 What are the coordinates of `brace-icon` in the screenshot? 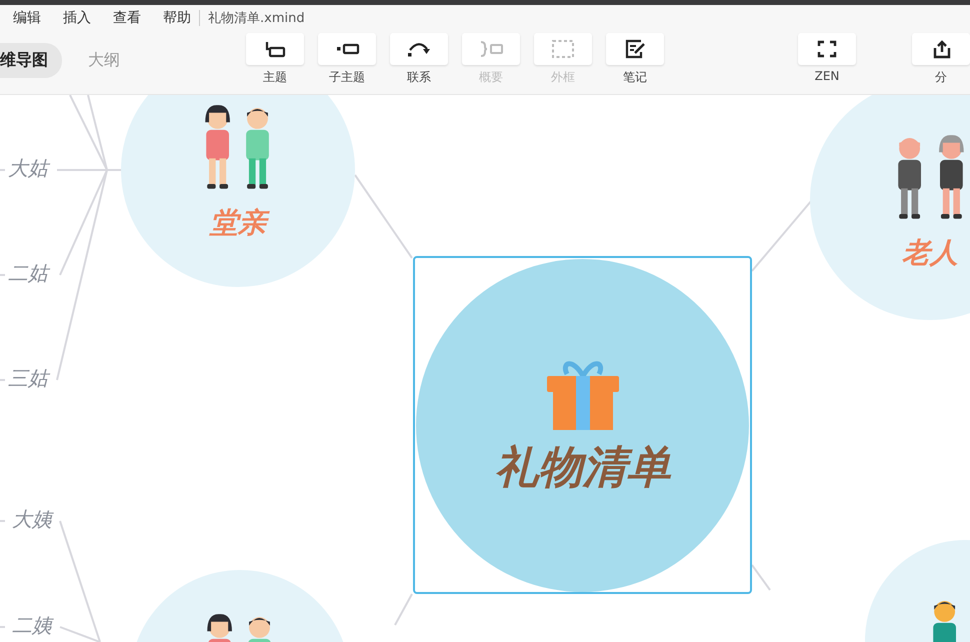 It's located at (491, 49).